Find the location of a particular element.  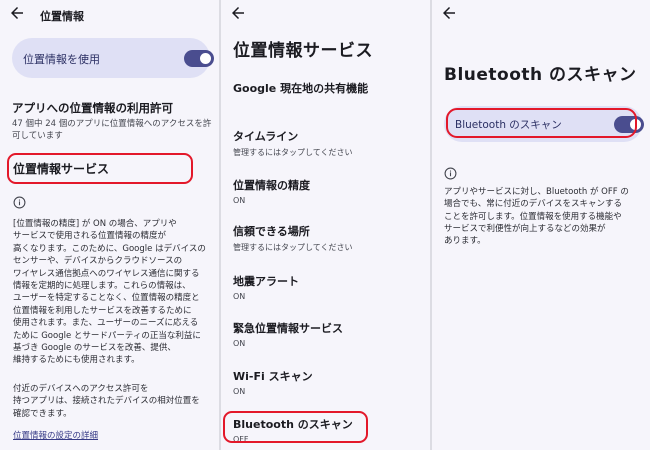

list-item-timeline: タイムライン 管理するにはタップしてください is located at coordinates (293, 143).